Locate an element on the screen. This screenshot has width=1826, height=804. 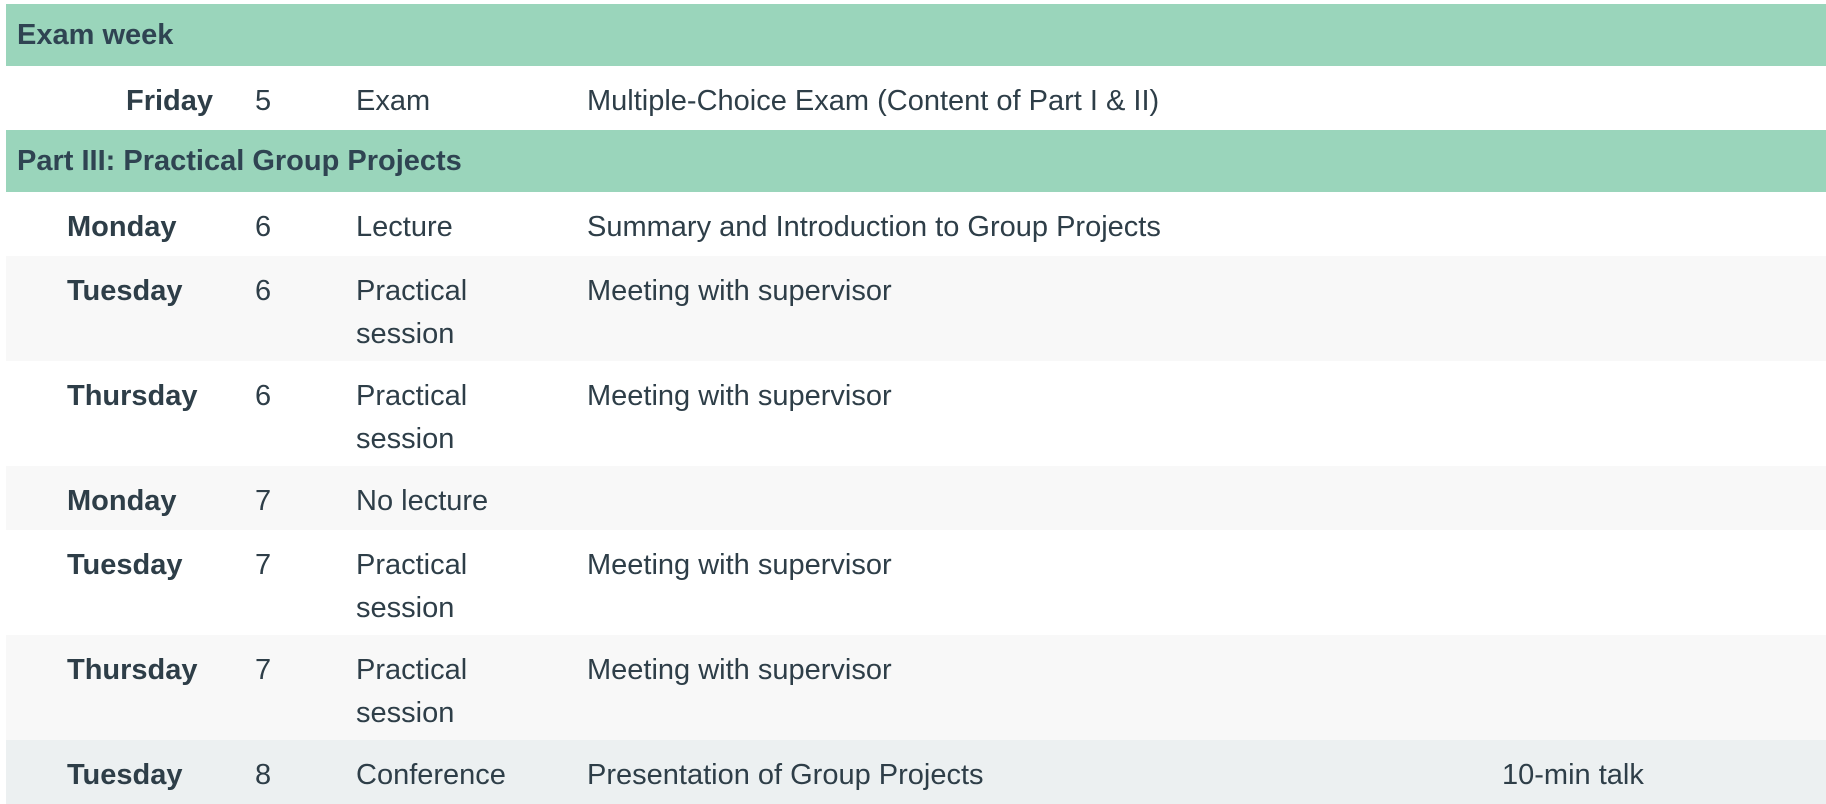
section-title: Exam week is located at coordinates (95, 35).